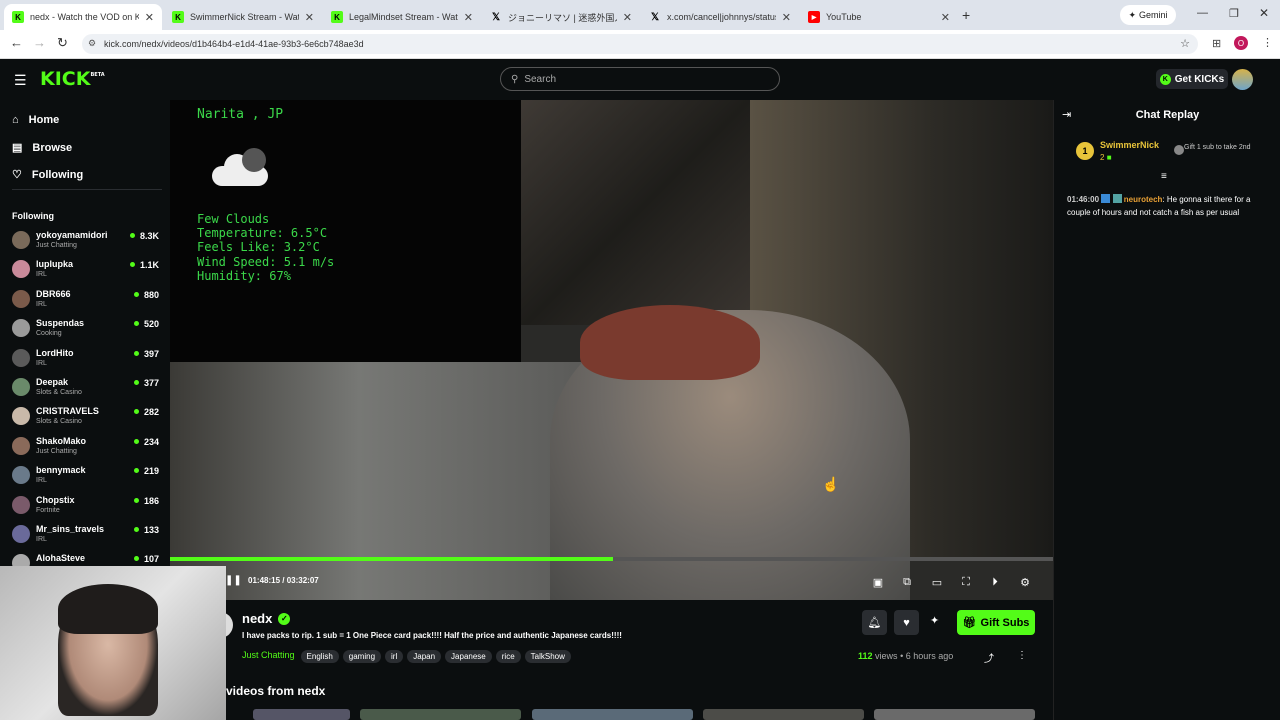  Describe the element at coordinates (906, 622) in the screenshot. I see `follow-heart-button: ♥` at that location.